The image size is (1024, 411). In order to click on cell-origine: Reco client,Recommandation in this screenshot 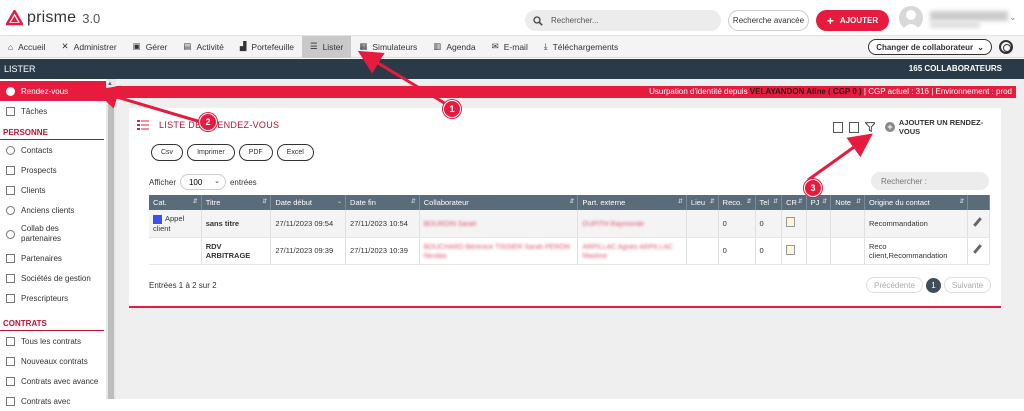, I will do `click(916, 251)`.